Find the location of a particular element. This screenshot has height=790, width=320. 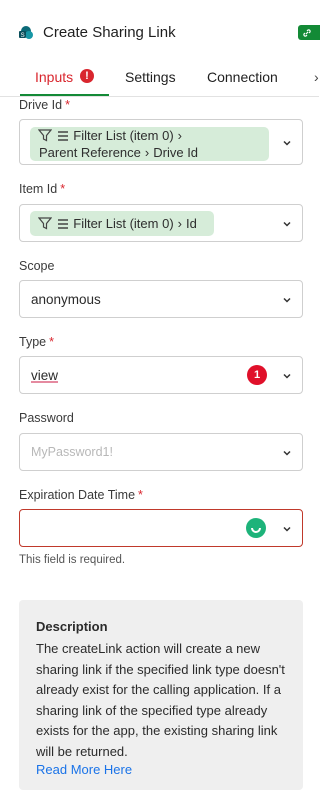

type-value: view is located at coordinates (45, 375).